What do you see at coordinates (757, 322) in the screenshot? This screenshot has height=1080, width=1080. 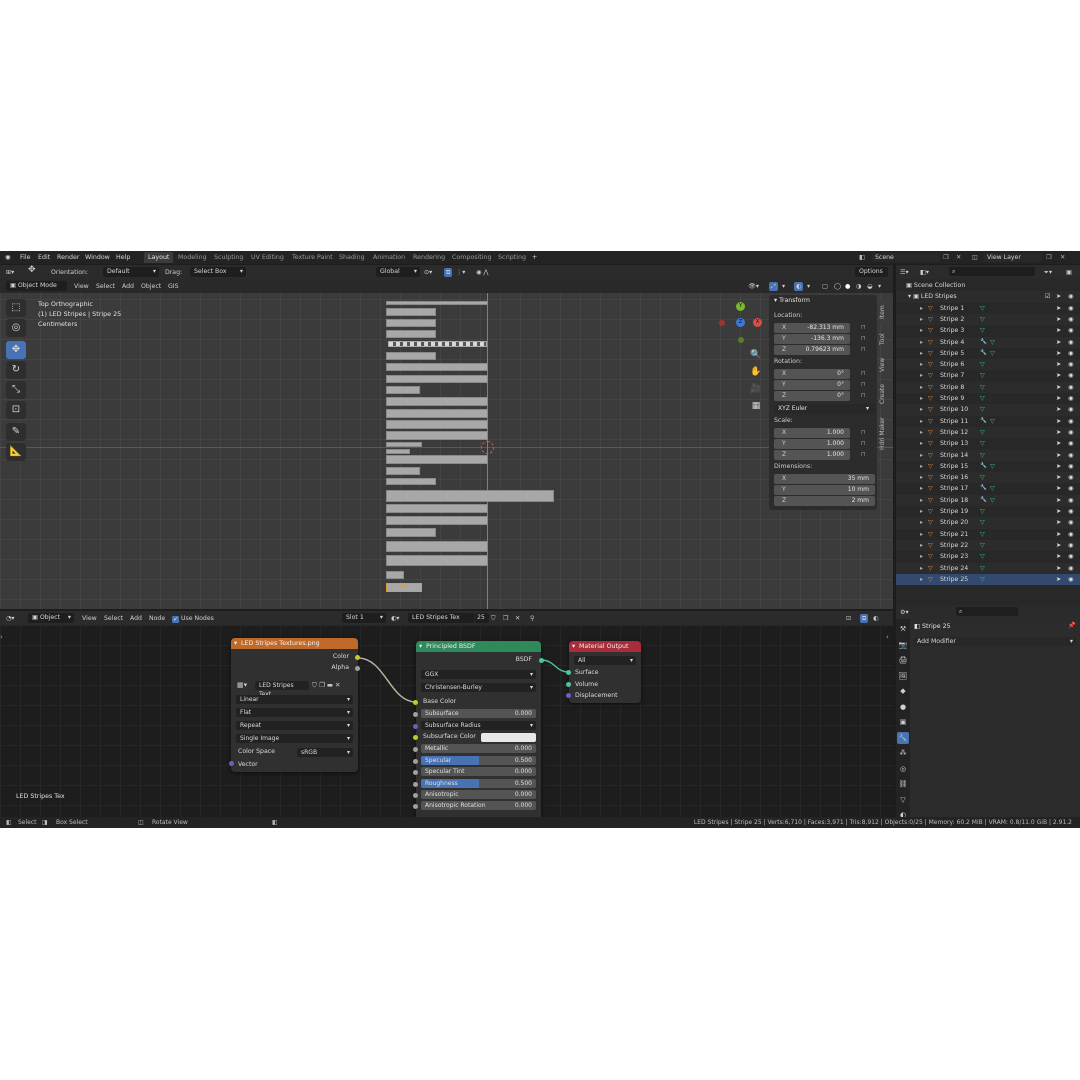 I see `gizmo-x-icon: X` at bounding box center [757, 322].